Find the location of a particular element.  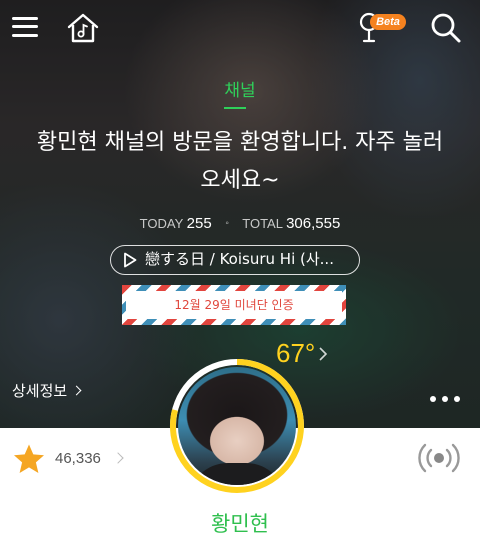

broadcast-radio-icon is located at coordinates (439, 458).